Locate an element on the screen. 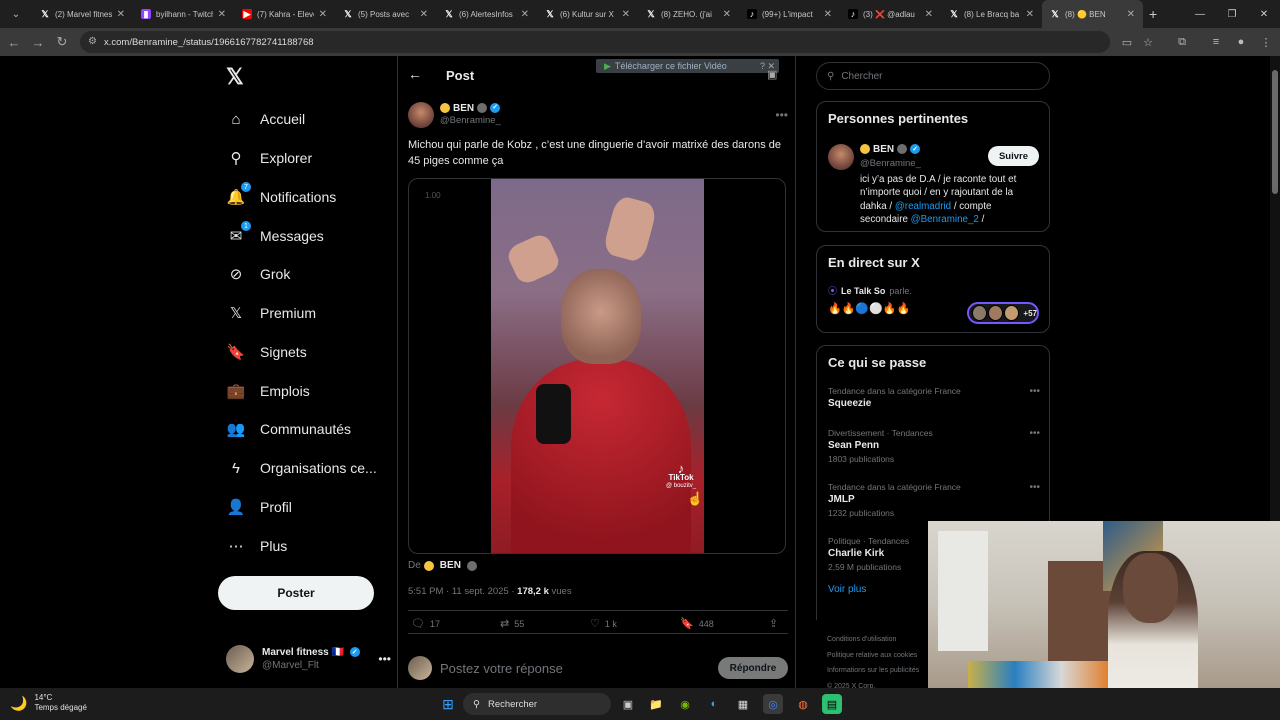 This screenshot has height=720, width=1280. download-video-bar: ▶ Télécharger ce fichier Vidéo ? ✕ is located at coordinates (687, 66).